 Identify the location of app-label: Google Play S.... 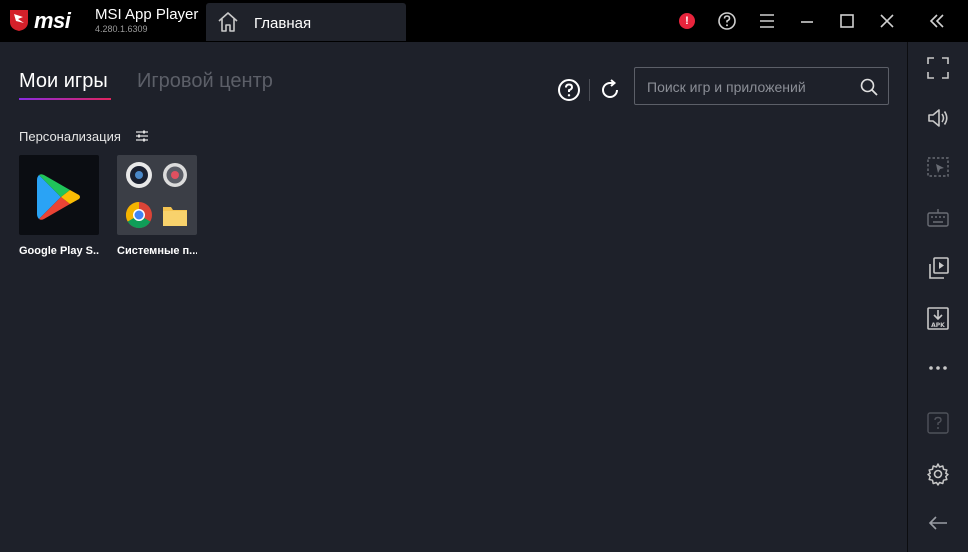
(59, 251).